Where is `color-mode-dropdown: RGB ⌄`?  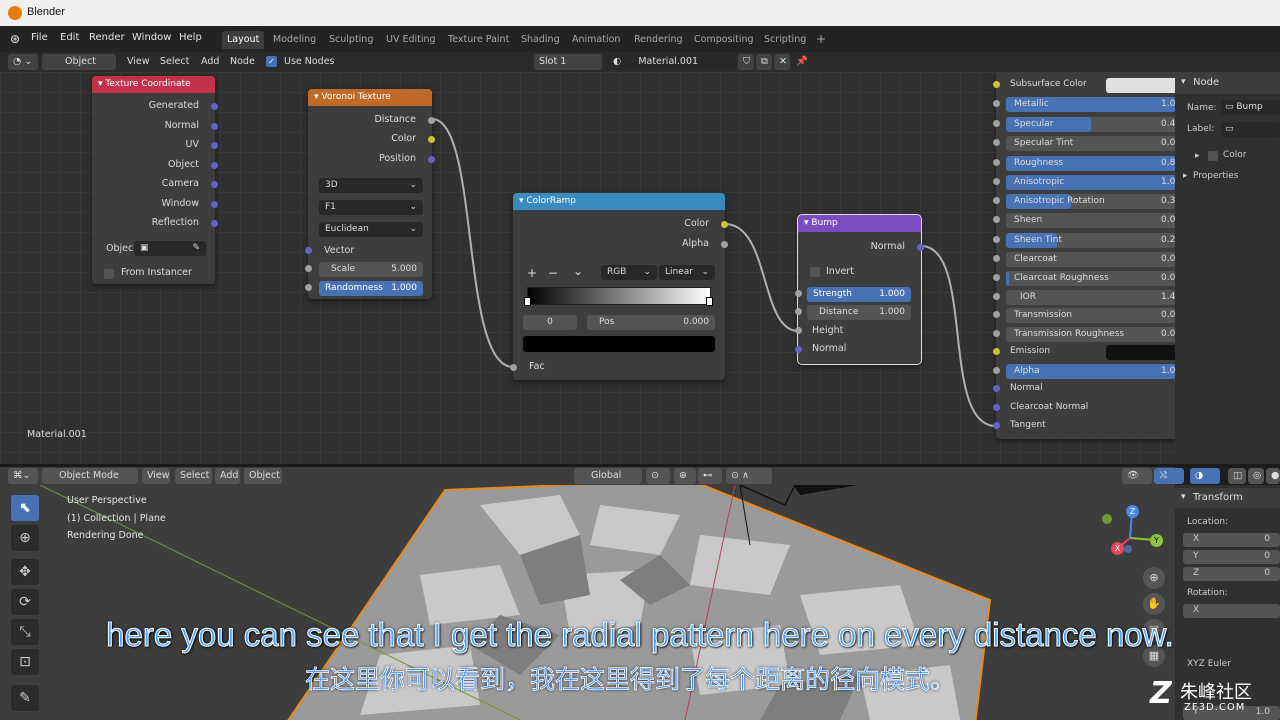
color-mode-dropdown: RGB ⌄ is located at coordinates (629, 272).